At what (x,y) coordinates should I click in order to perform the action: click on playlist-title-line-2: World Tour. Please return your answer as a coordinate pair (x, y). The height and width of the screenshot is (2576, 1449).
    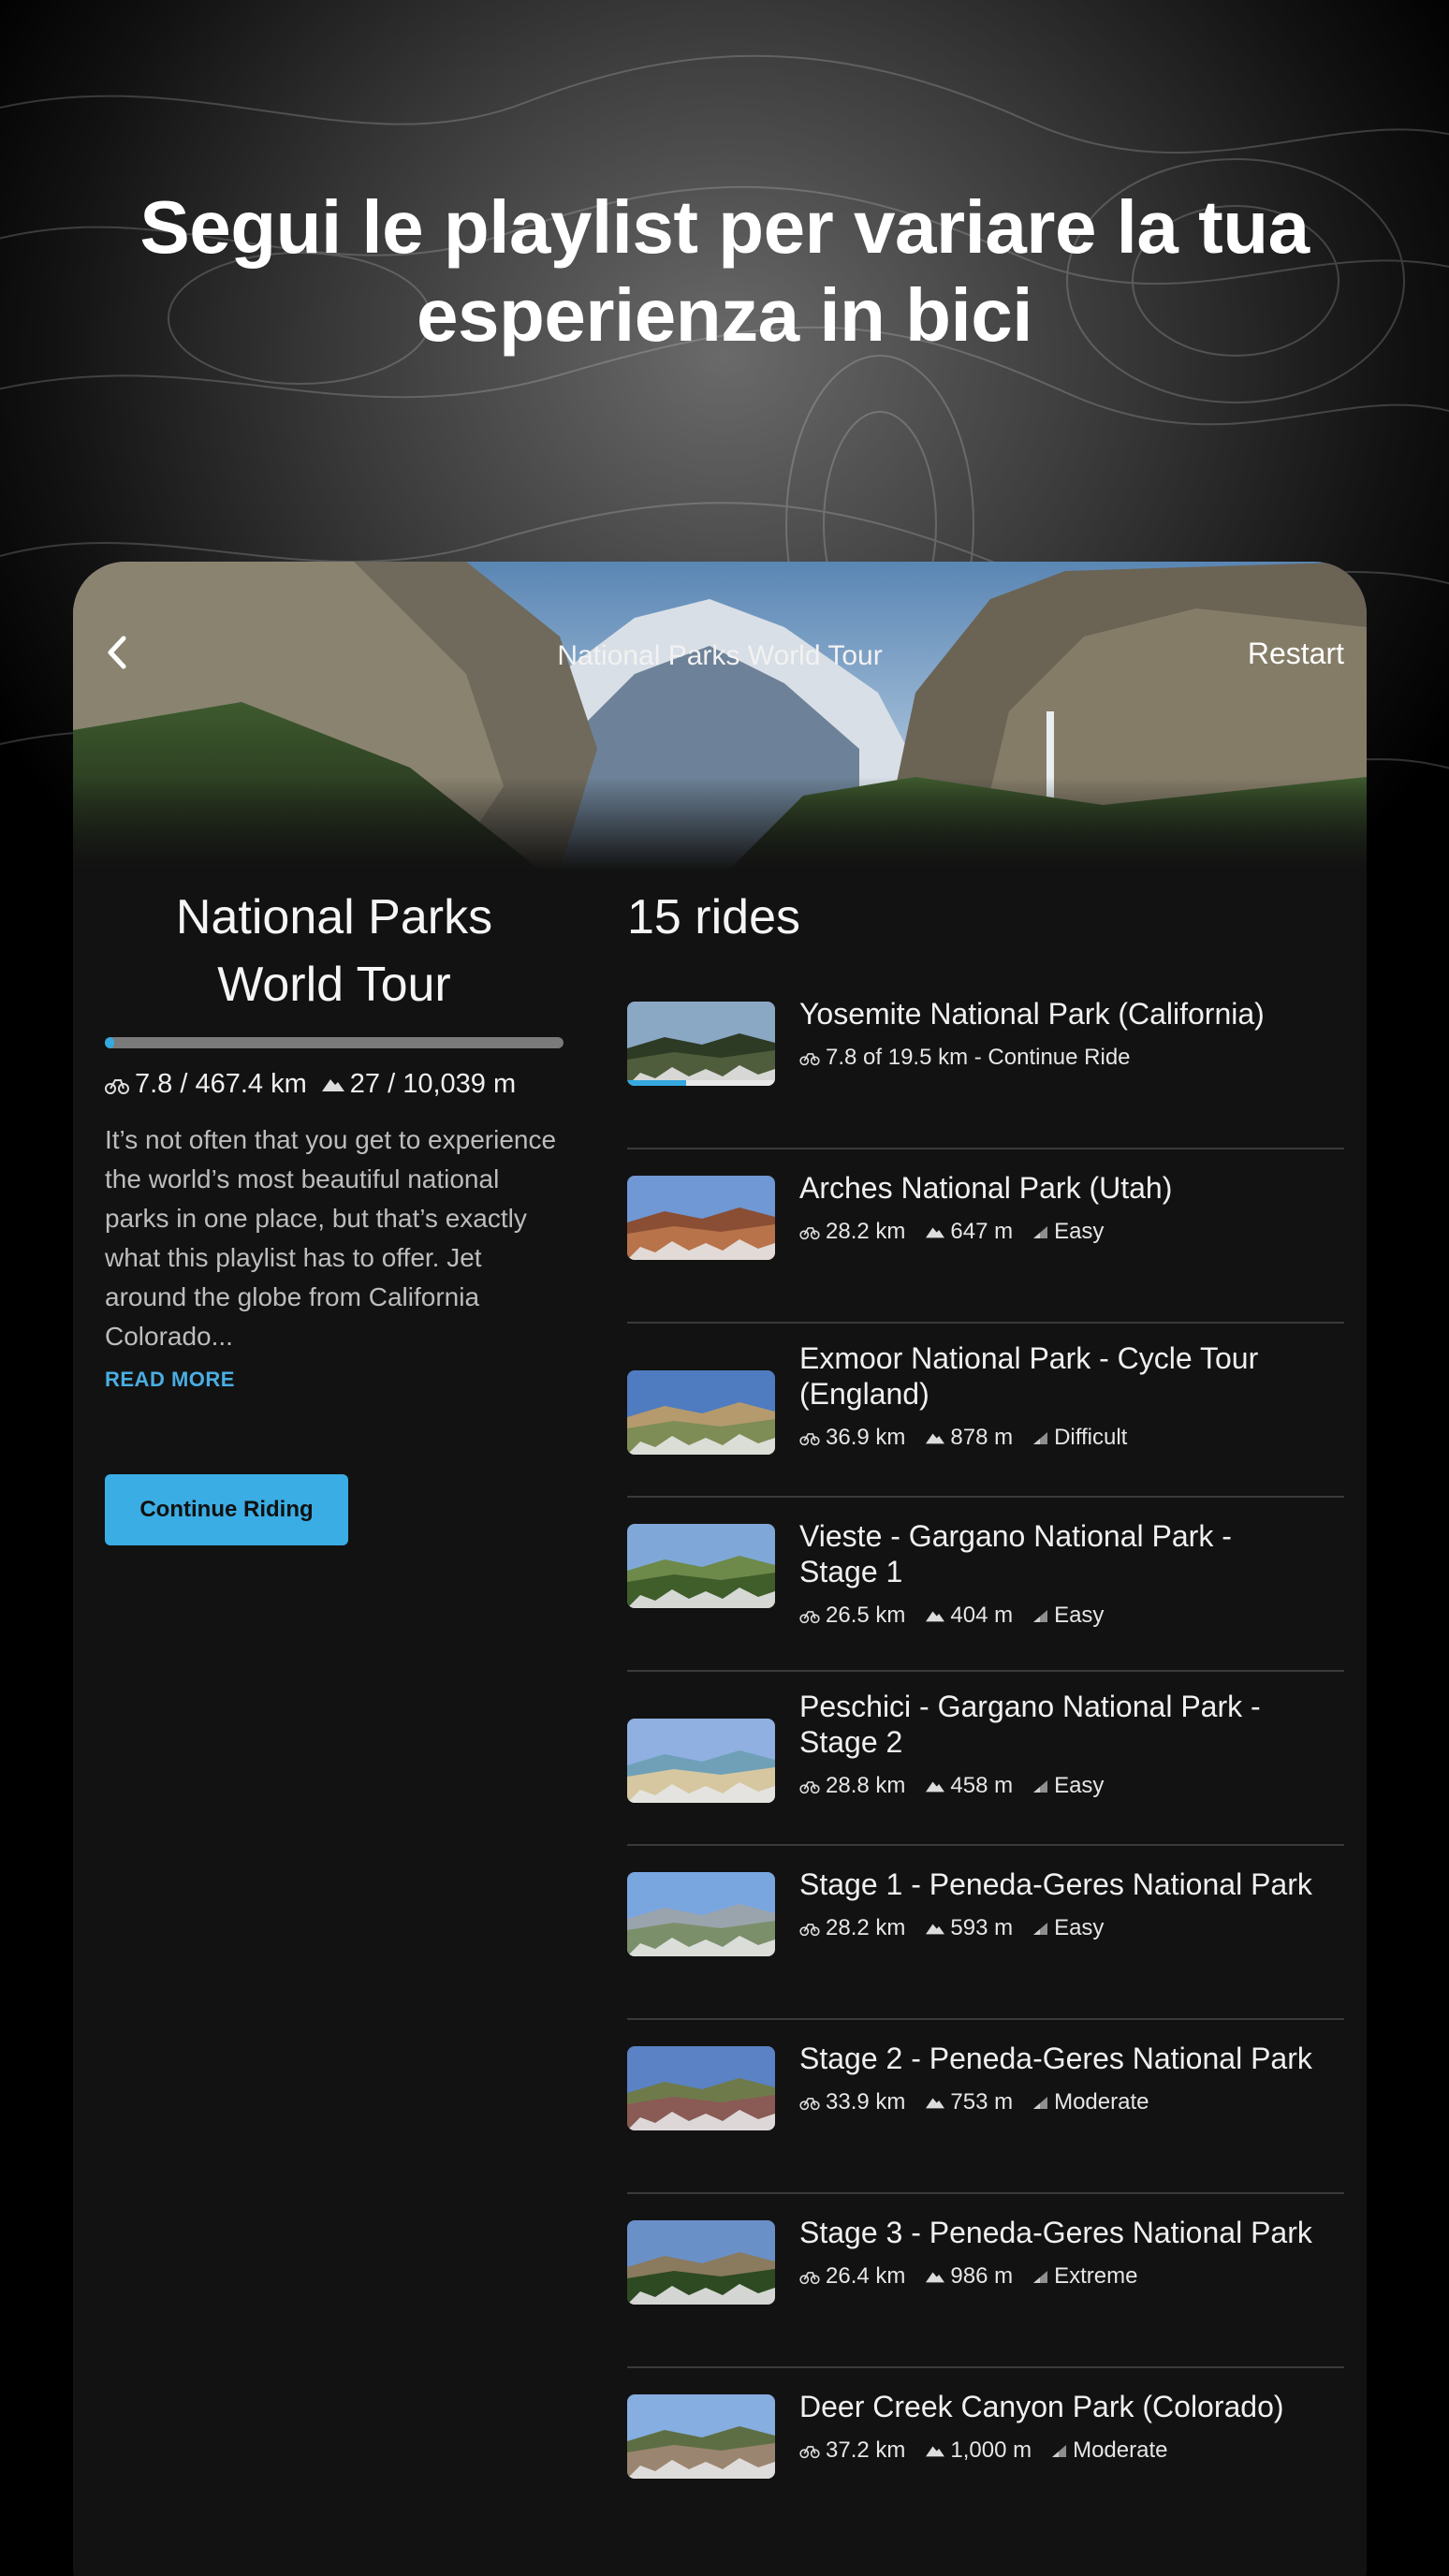
    Looking at the image, I should click on (334, 985).